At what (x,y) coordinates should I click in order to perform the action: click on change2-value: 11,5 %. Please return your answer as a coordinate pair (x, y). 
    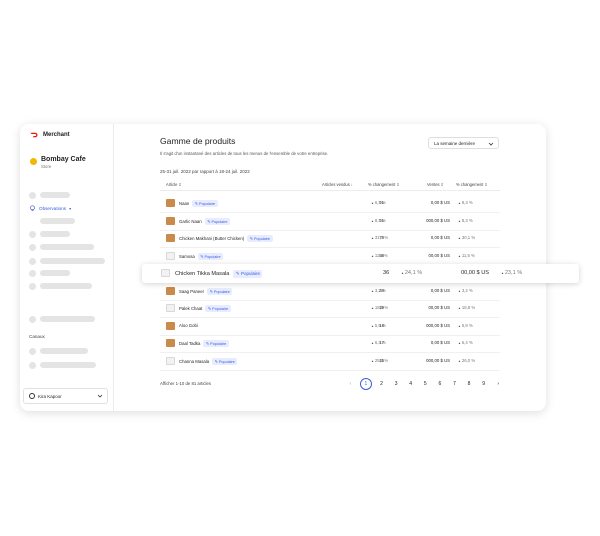
    Looking at the image, I should click on (466, 255).